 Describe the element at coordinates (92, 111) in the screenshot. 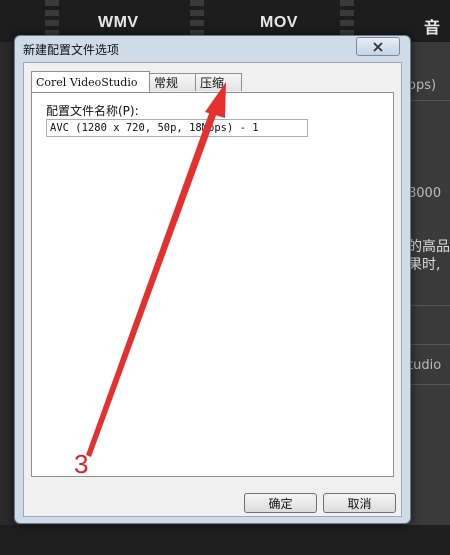

I see `profile-name-label: 配置文件名称(P):` at that location.